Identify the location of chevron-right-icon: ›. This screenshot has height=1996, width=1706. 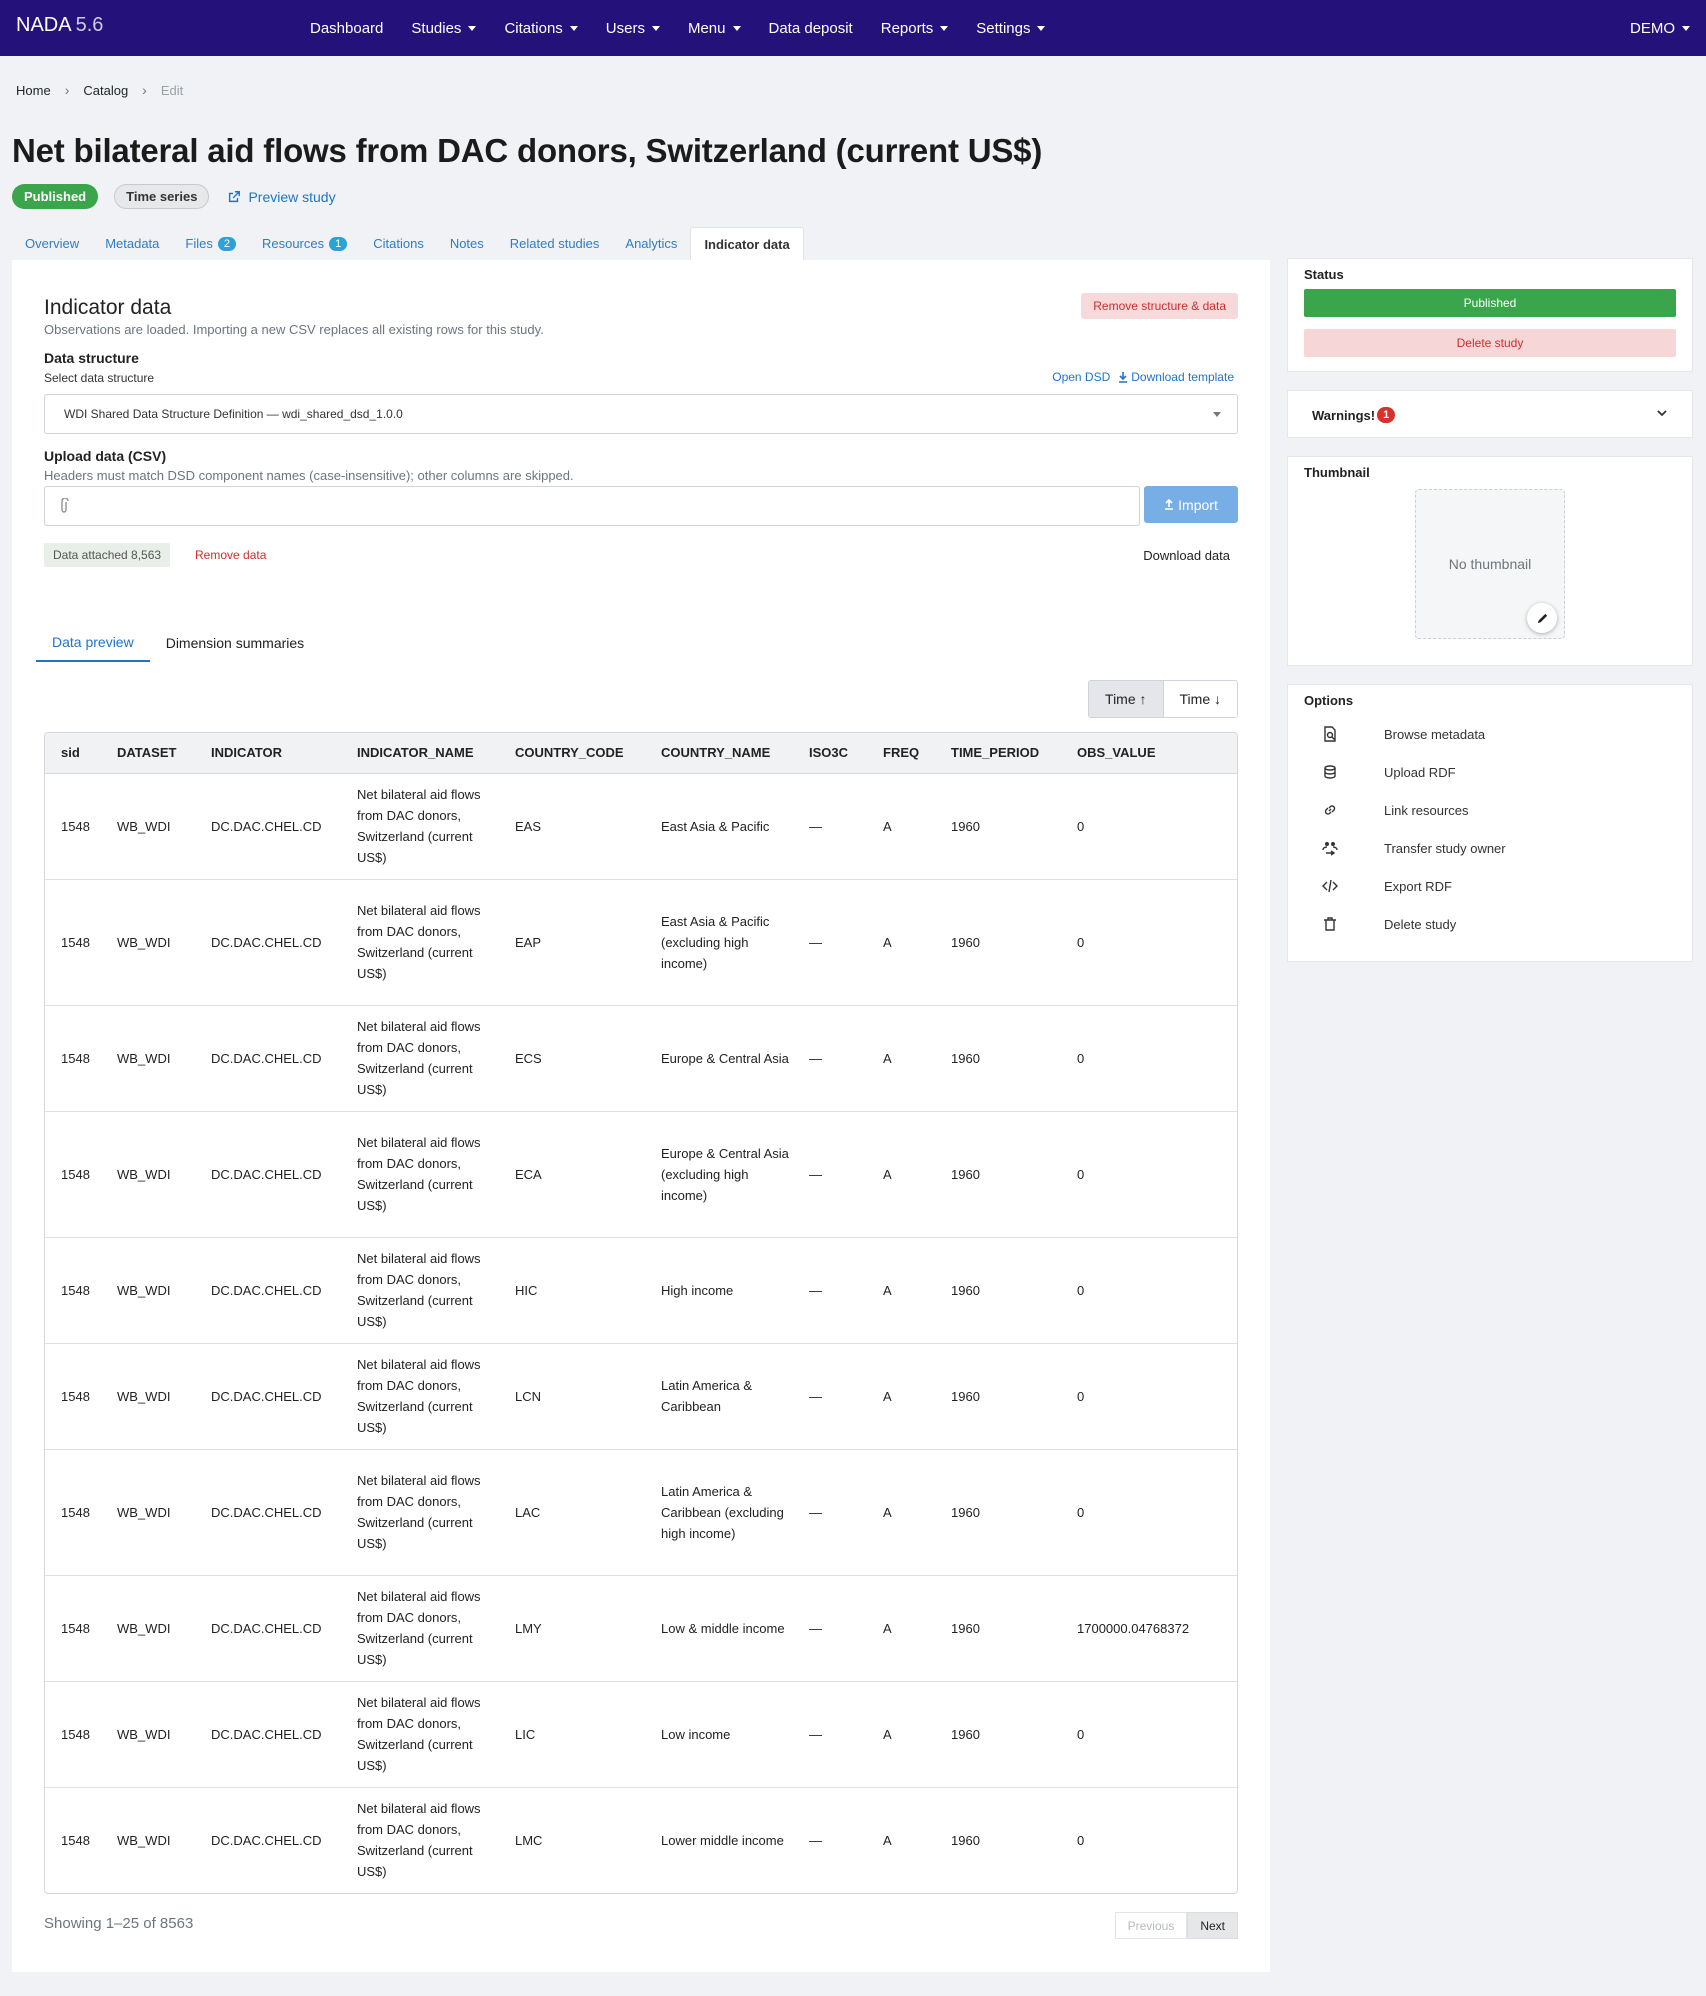
(144, 90).